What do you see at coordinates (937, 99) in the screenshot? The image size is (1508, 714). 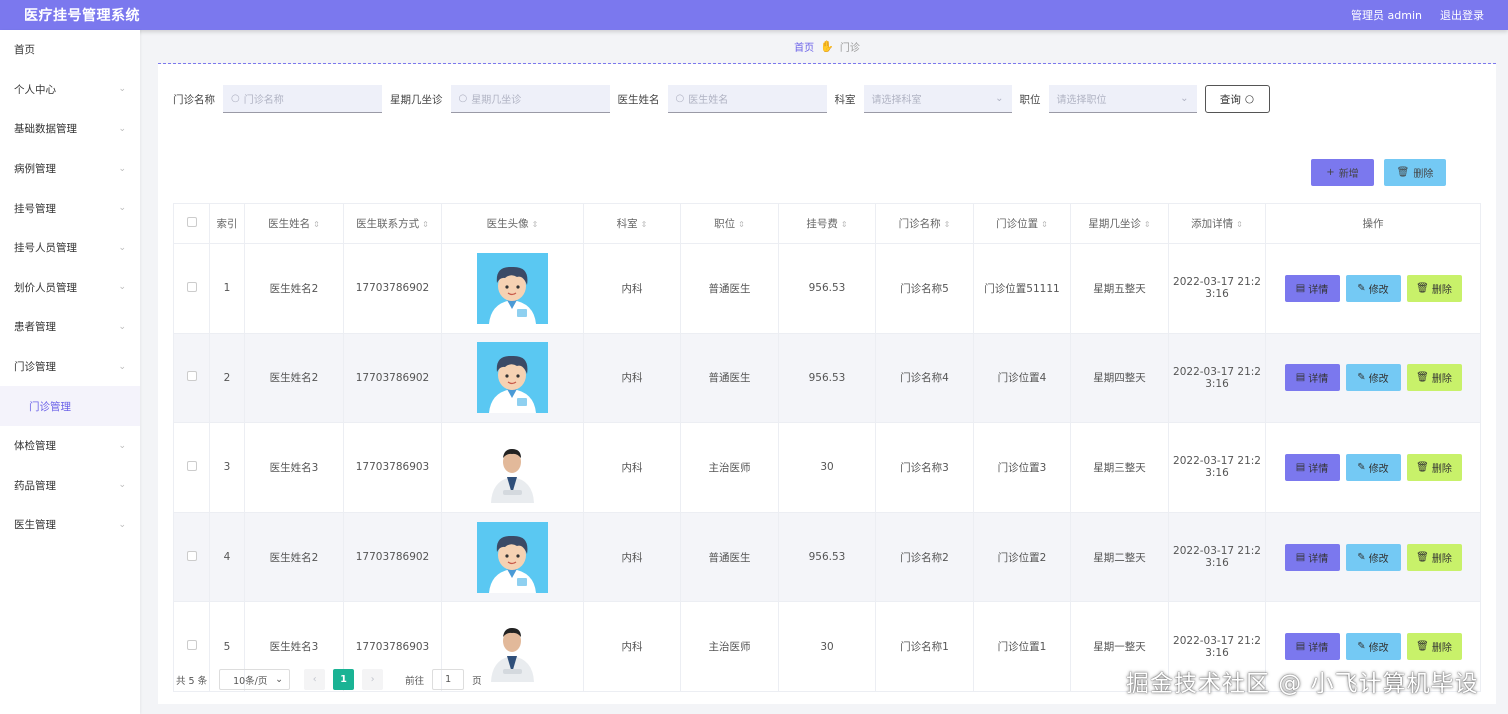 I see `dept-select: 请选择科室 ⌄` at bounding box center [937, 99].